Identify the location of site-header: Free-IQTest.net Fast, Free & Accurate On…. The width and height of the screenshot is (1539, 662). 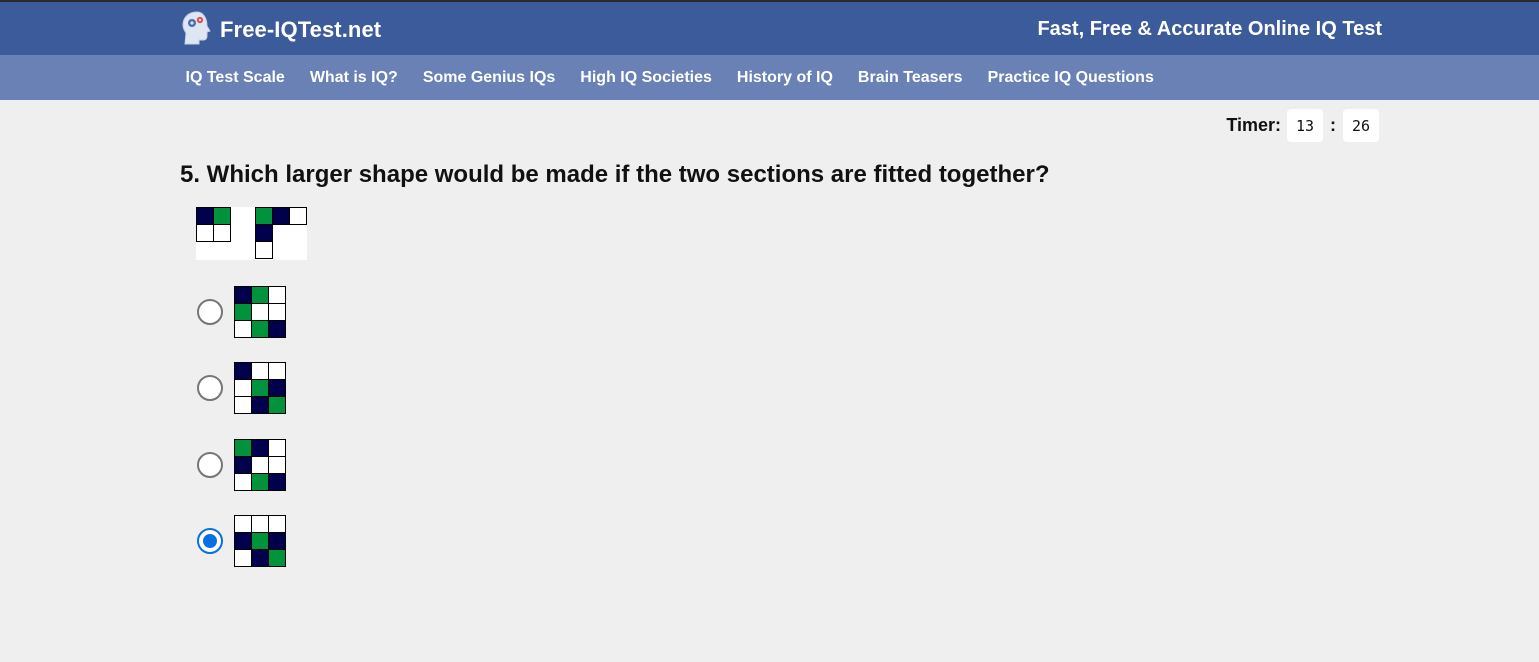
(769, 28).